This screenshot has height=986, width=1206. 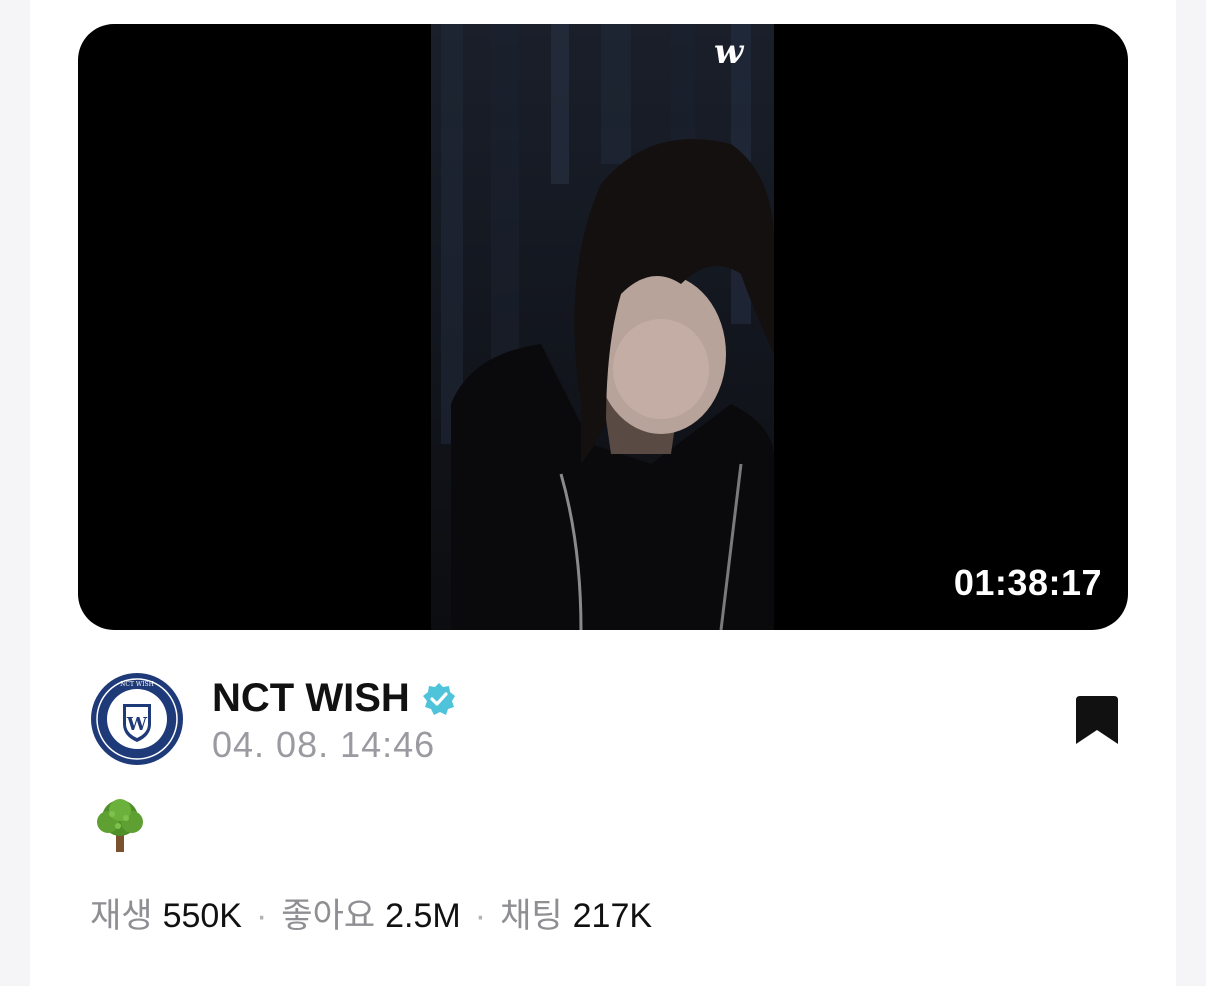 I want to click on bookmark-icon, so click(x=1097, y=720).